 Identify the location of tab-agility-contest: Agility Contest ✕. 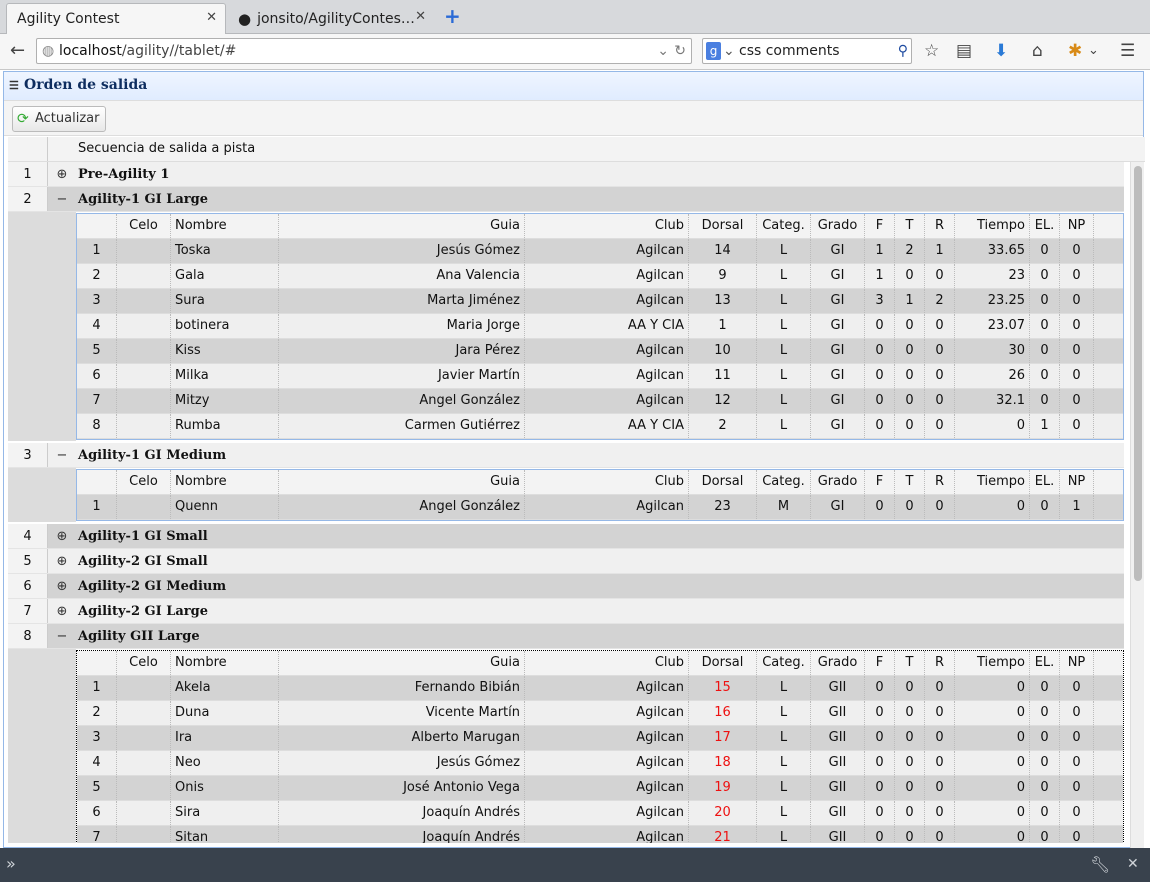
(116, 18).